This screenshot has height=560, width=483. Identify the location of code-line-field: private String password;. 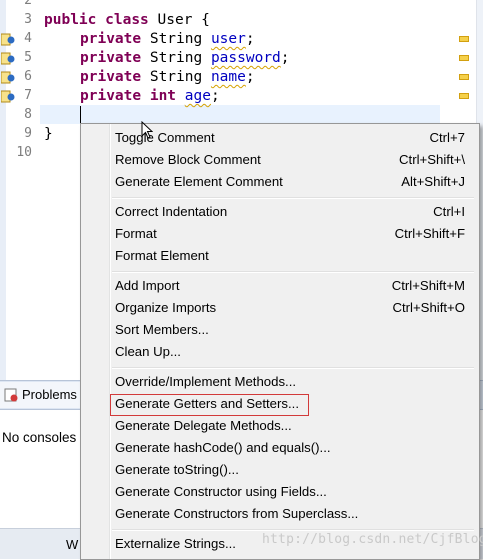
(185, 58).